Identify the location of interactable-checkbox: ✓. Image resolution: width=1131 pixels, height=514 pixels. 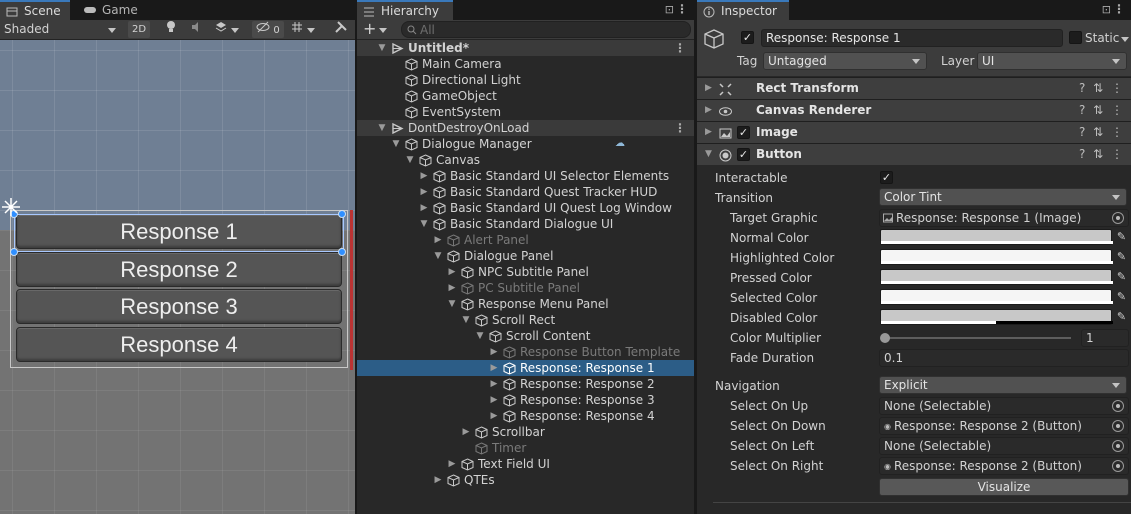
(886, 177).